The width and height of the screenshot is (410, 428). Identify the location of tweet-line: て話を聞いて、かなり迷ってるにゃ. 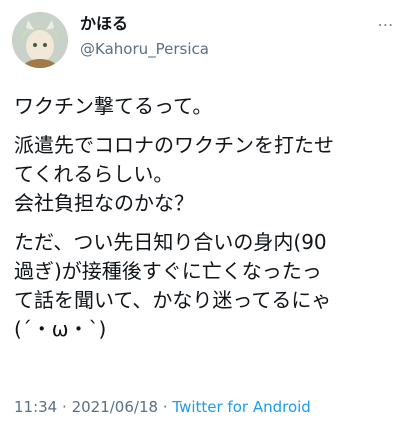
(173, 300).